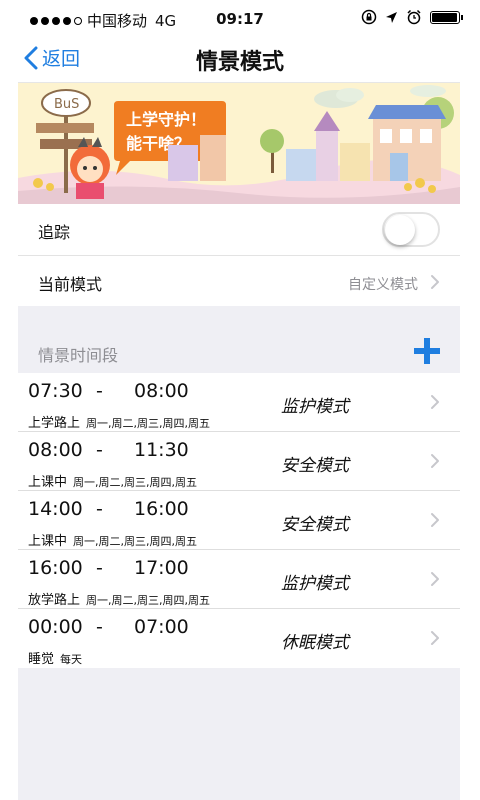  I want to click on period-row: 00:00- 07:00 睡觉 每天 休眠模式, so click(239, 638).